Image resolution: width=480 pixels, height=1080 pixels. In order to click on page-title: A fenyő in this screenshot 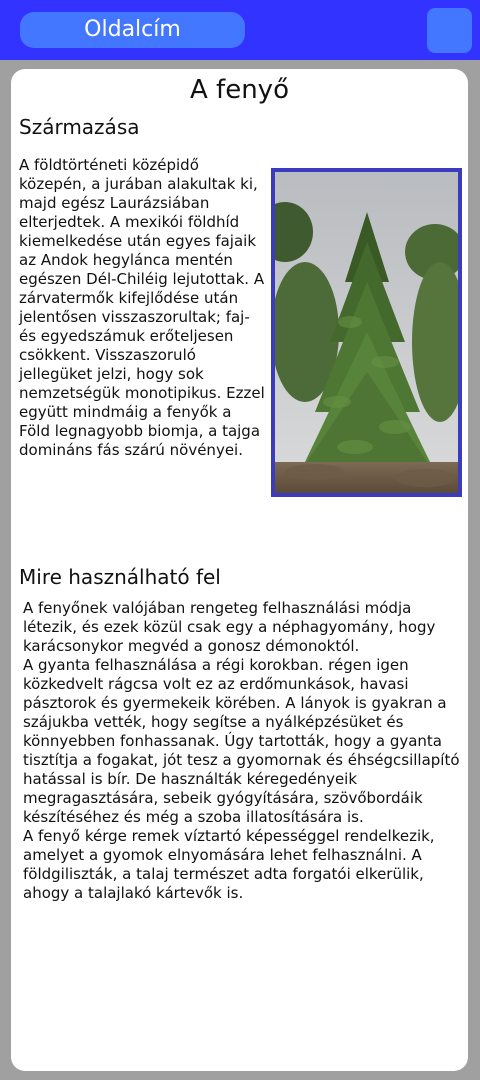, I will do `click(239, 90)`.